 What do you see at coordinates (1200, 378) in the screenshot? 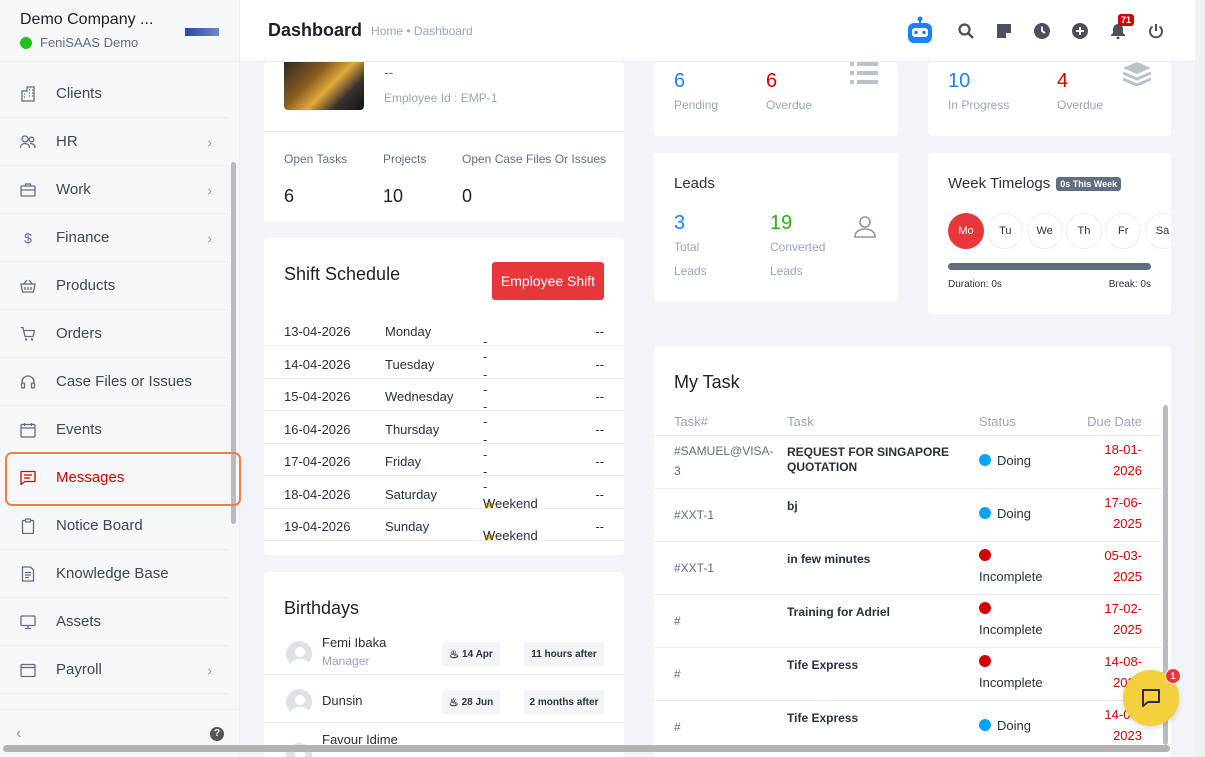
I see `page-vertical-scroll-track` at bounding box center [1200, 378].